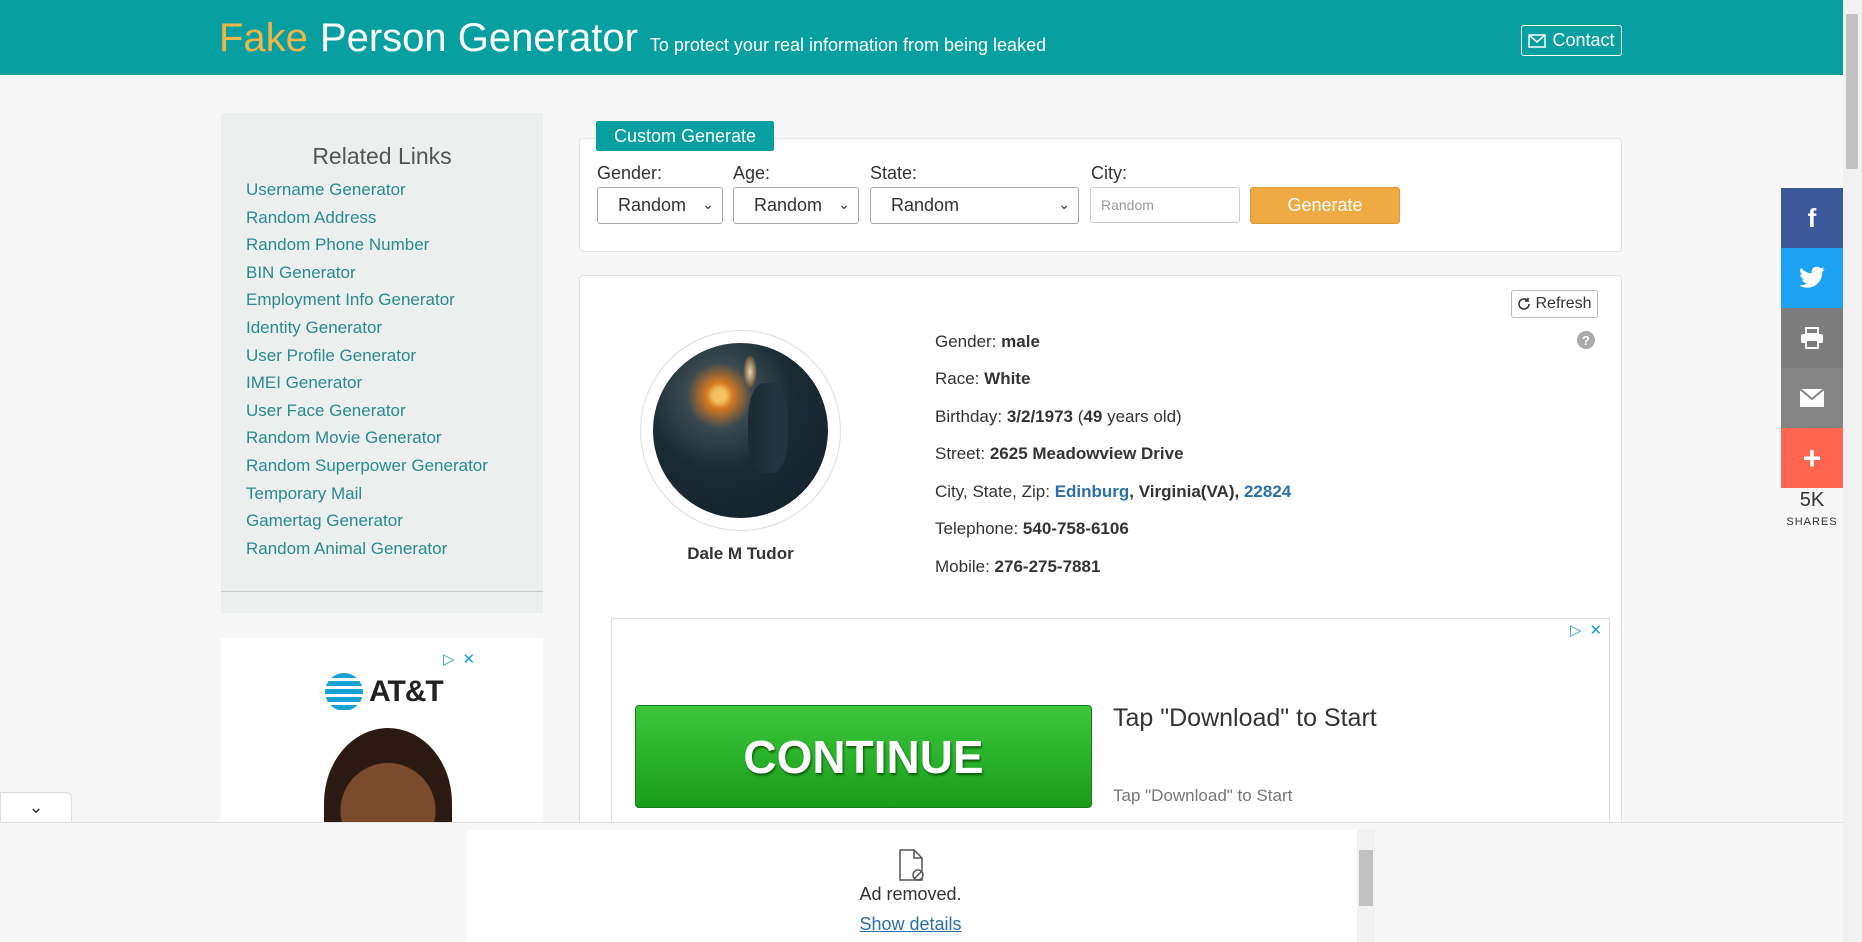 The width and height of the screenshot is (1862, 942). I want to click on collapse-bottom-bar-button: ⌄, so click(36, 807).